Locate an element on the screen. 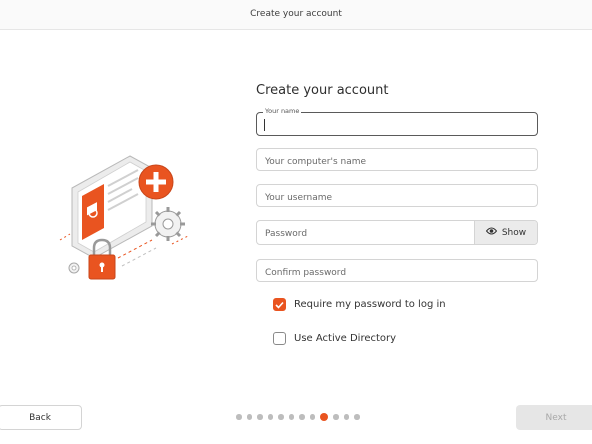 Image resolution: width=592 pixels, height=444 pixels. active-directory-label: Use Active Directory is located at coordinates (345, 338).